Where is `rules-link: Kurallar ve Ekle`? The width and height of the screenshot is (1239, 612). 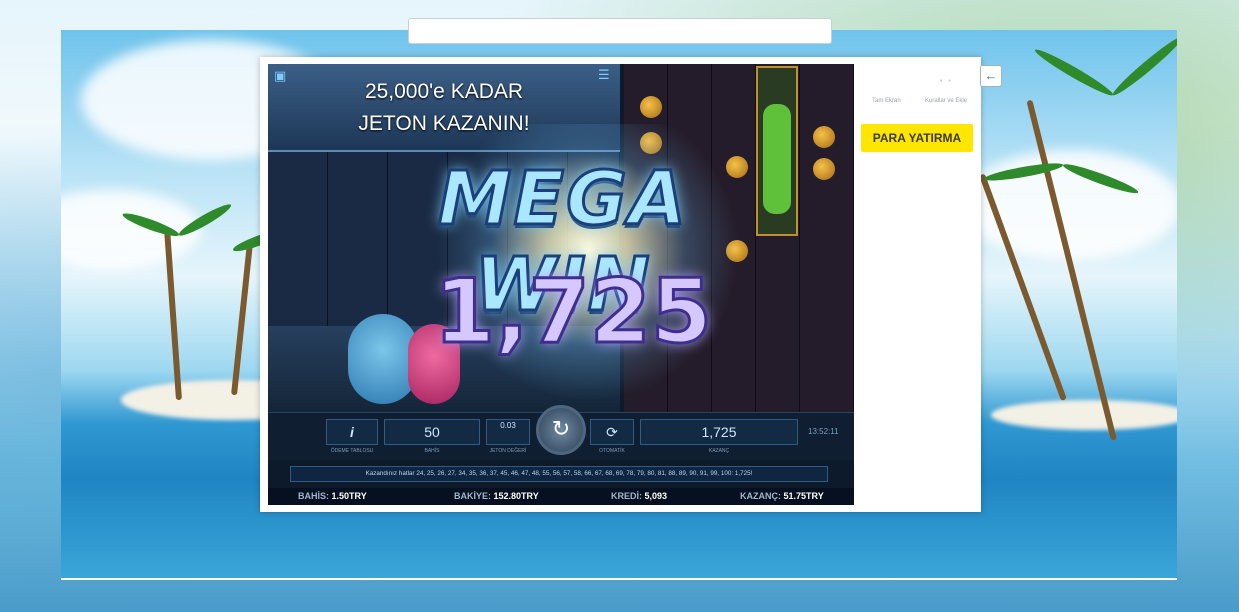
rules-link: Kurallar ve Ekle is located at coordinates (946, 101).